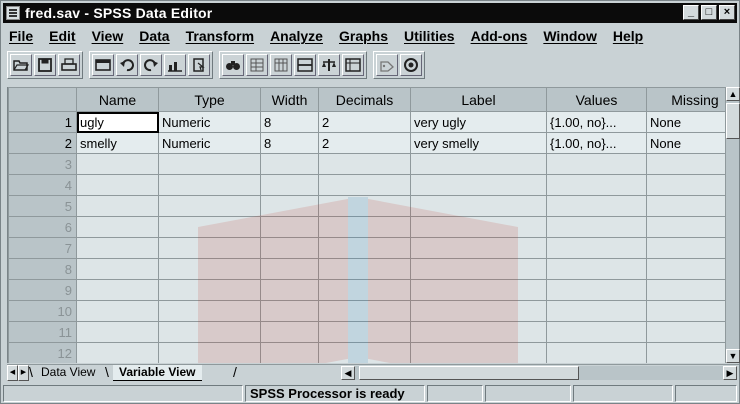  What do you see at coordinates (730, 373) in the screenshot?
I see `scroll-right-button: ▶` at bounding box center [730, 373].